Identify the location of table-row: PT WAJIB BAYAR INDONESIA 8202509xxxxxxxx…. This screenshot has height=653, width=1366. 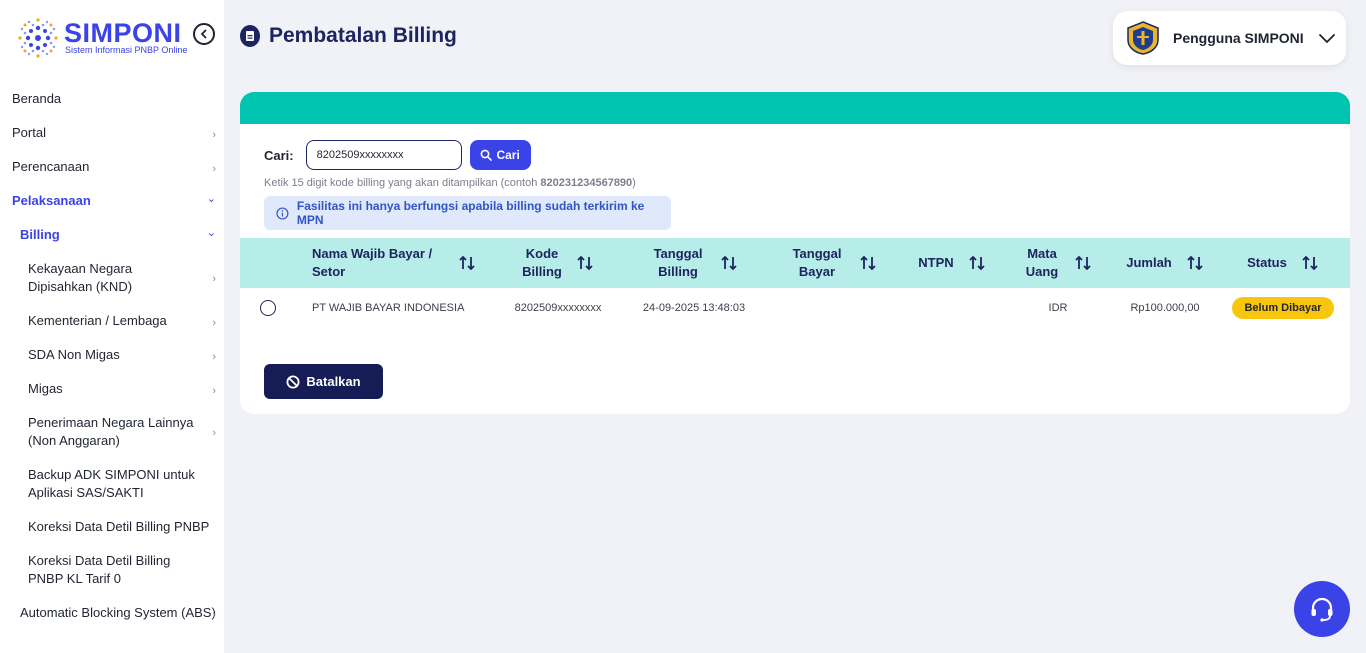
(795, 308).